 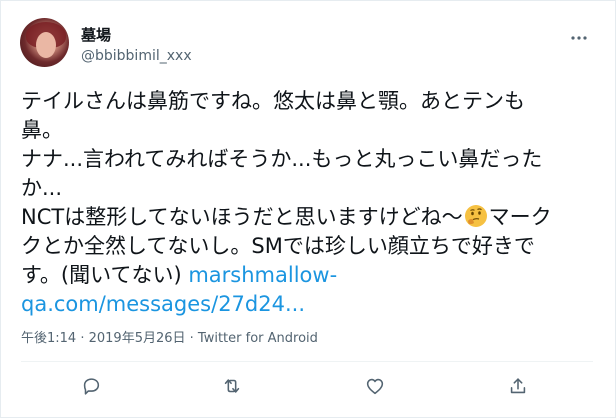 I want to click on more-icon, so click(x=579, y=38).